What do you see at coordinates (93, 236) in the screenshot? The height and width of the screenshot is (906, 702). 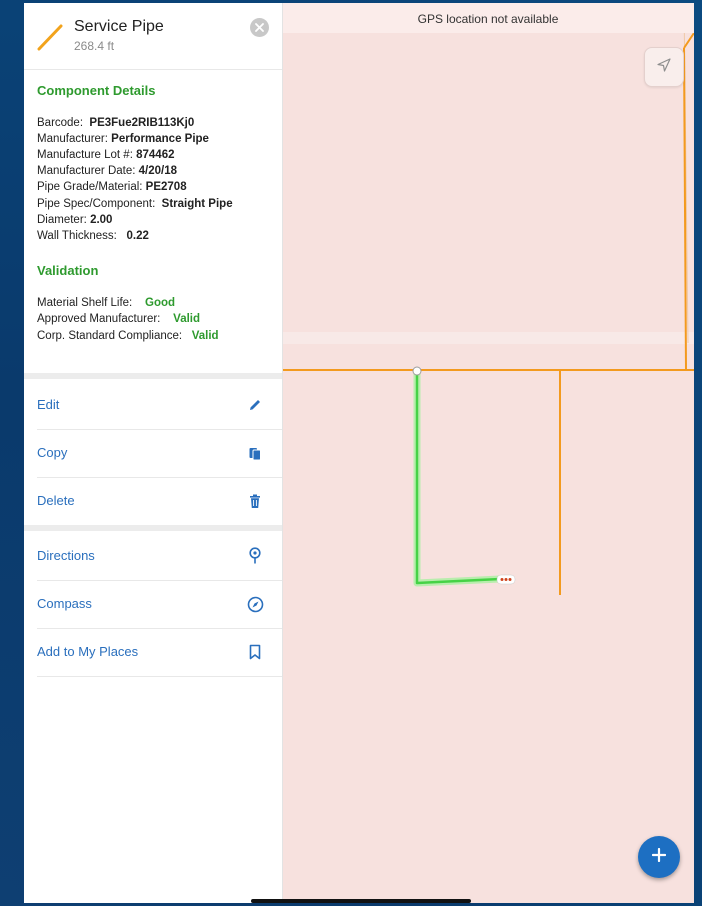 I see `detail-row-wall: Wall Thickness: 0.22` at bounding box center [93, 236].